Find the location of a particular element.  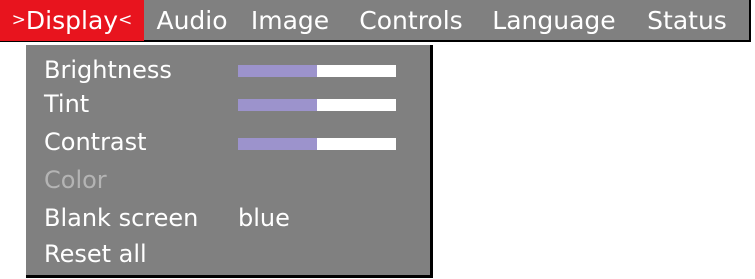

tab-language: Language is located at coordinates (554, 20).